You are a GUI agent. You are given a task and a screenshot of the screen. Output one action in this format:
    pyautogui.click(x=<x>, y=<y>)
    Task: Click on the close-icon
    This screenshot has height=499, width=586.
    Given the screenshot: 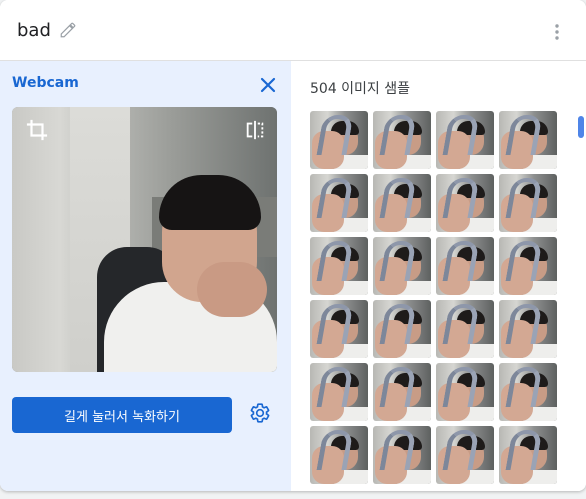 What is the action you would take?
    pyautogui.click(x=268, y=85)
    